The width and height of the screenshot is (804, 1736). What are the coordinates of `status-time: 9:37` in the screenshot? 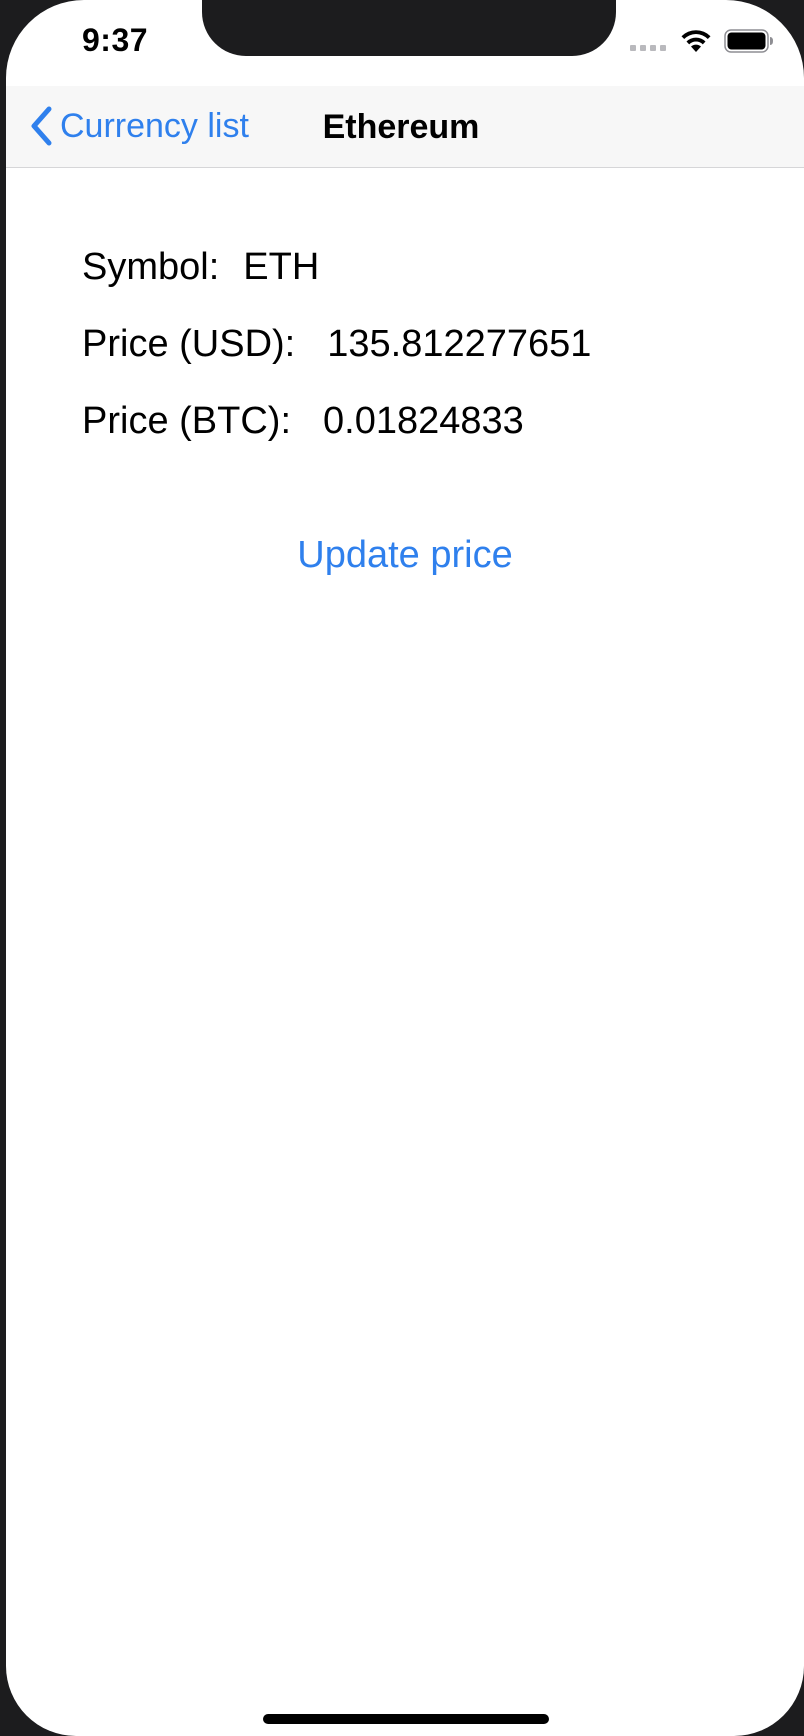 It's located at (115, 40).